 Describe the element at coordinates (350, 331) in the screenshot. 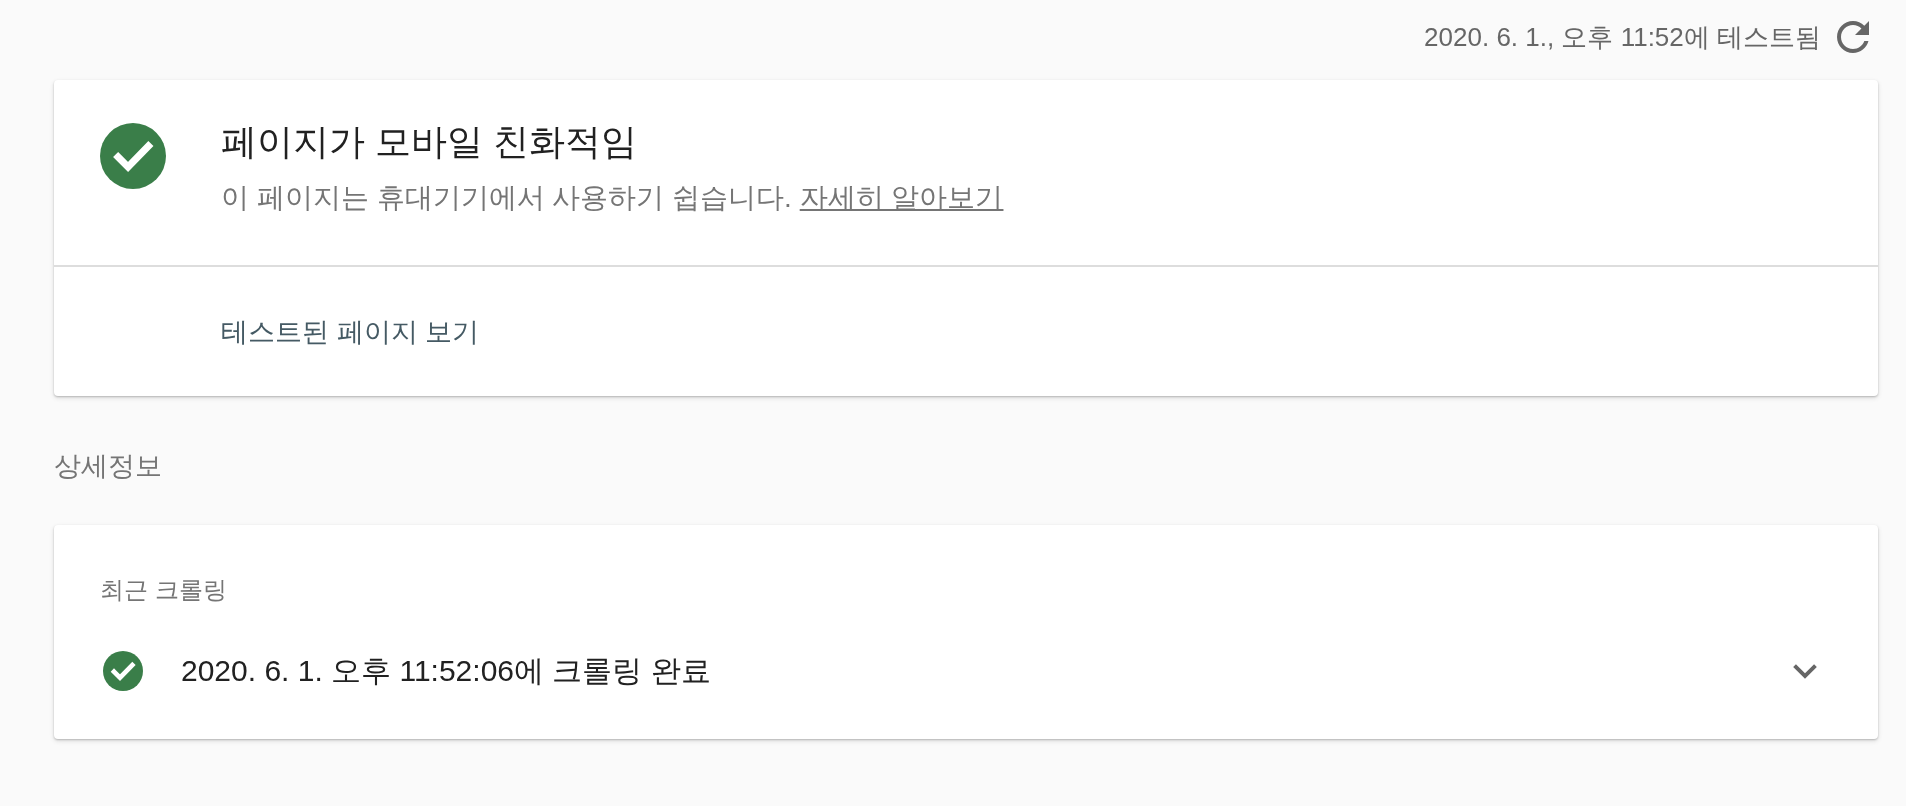

I see `view-tested-page-button: 테스트된 페이지 보기` at that location.